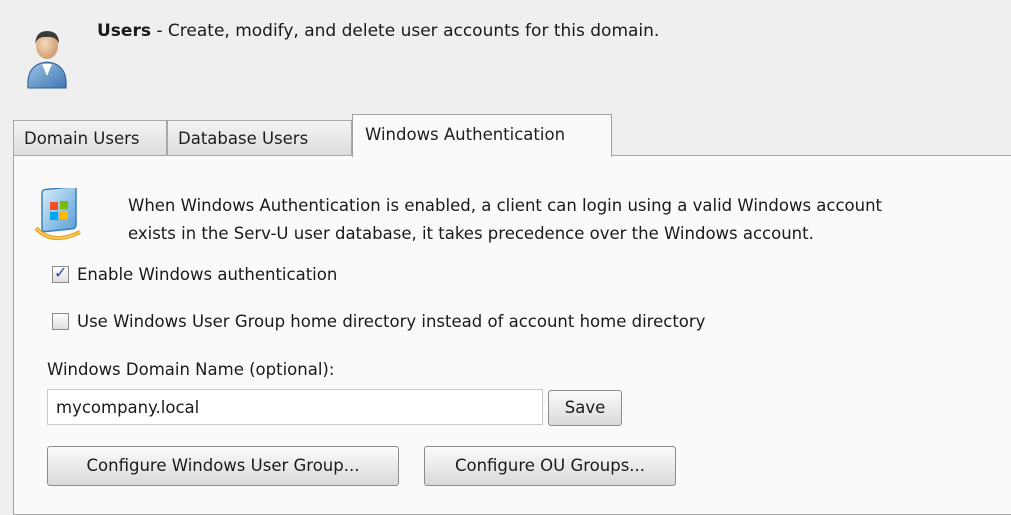 This screenshot has height=515, width=1011. What do you see at coordinates (207, 274) in the screenshot?
I see `enable-windows-auth-label: Enable Windows authentication` at bounding box center [207, 274].